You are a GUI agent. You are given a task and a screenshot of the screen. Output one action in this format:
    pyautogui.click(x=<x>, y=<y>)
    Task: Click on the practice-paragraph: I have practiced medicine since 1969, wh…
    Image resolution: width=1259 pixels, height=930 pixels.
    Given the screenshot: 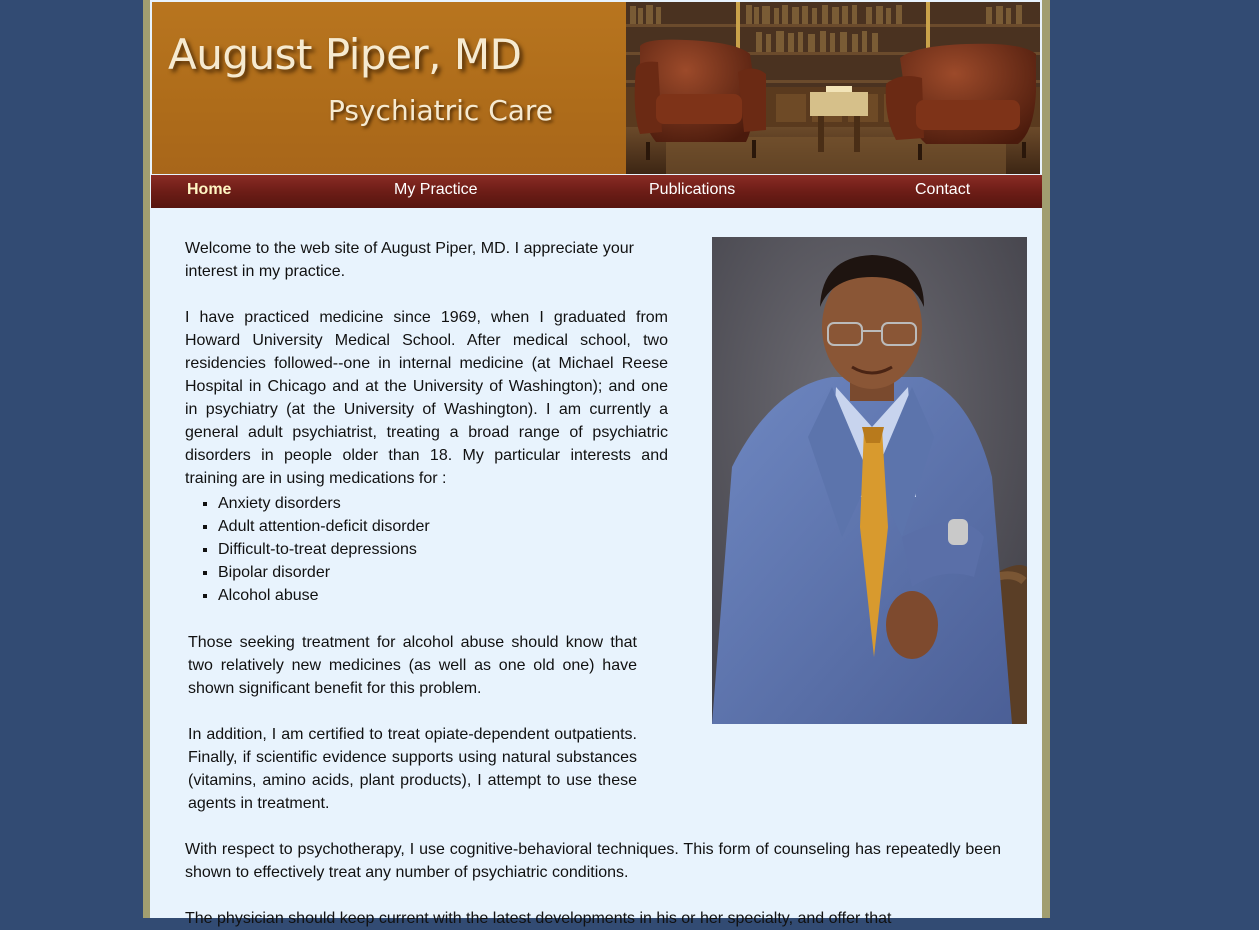 What is the action you would take?
    pyautogui.click(x=426, y=398)
    